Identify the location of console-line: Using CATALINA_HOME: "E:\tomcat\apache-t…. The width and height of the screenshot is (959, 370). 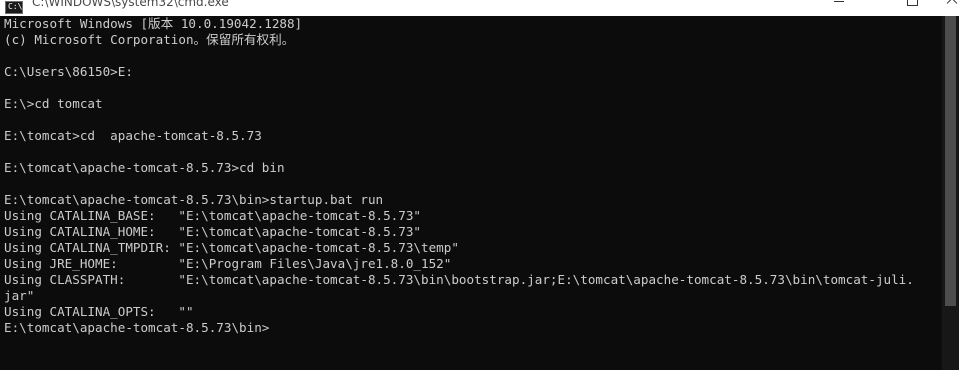
(213, 231).